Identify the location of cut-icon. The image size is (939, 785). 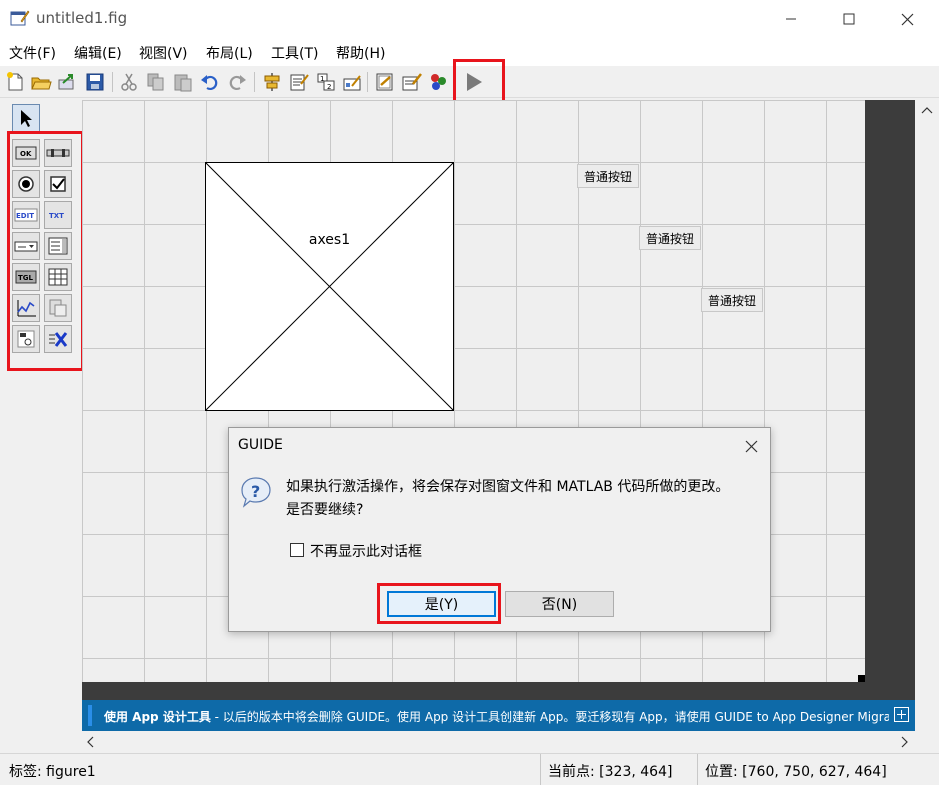
(129, 82).